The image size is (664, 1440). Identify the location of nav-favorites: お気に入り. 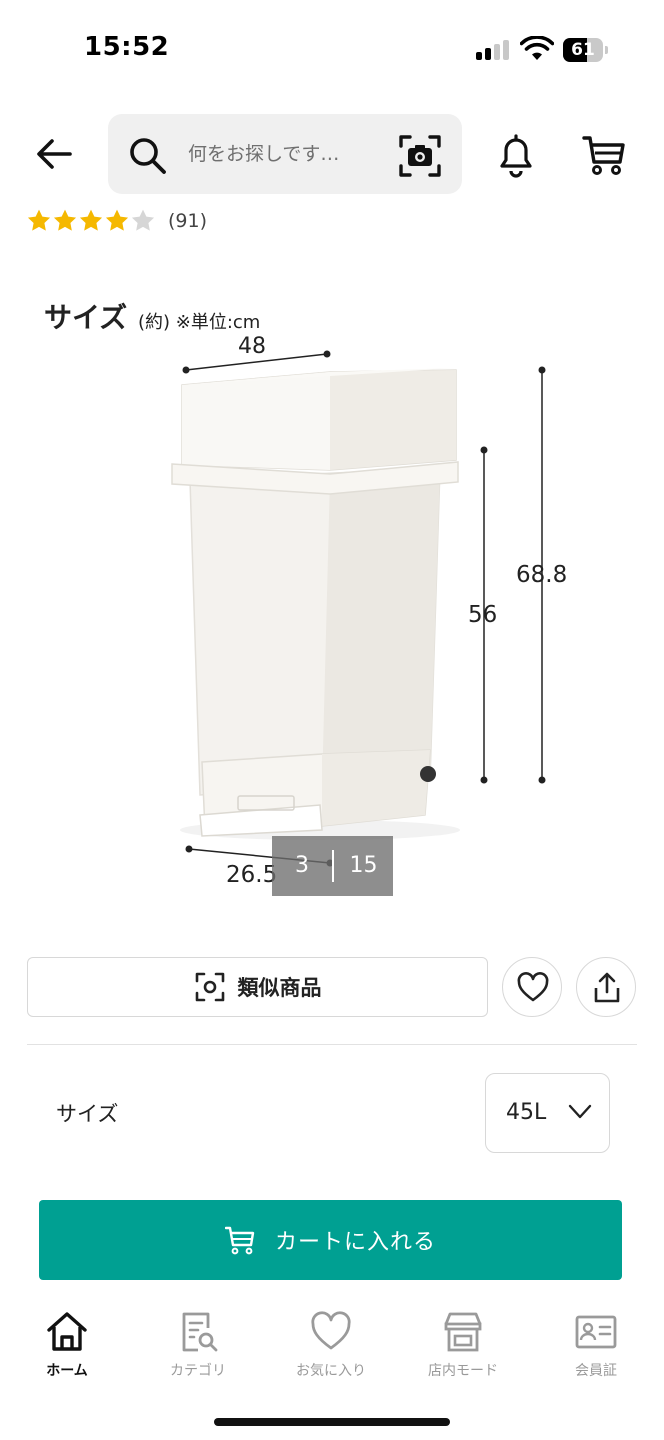
(331, 1345).